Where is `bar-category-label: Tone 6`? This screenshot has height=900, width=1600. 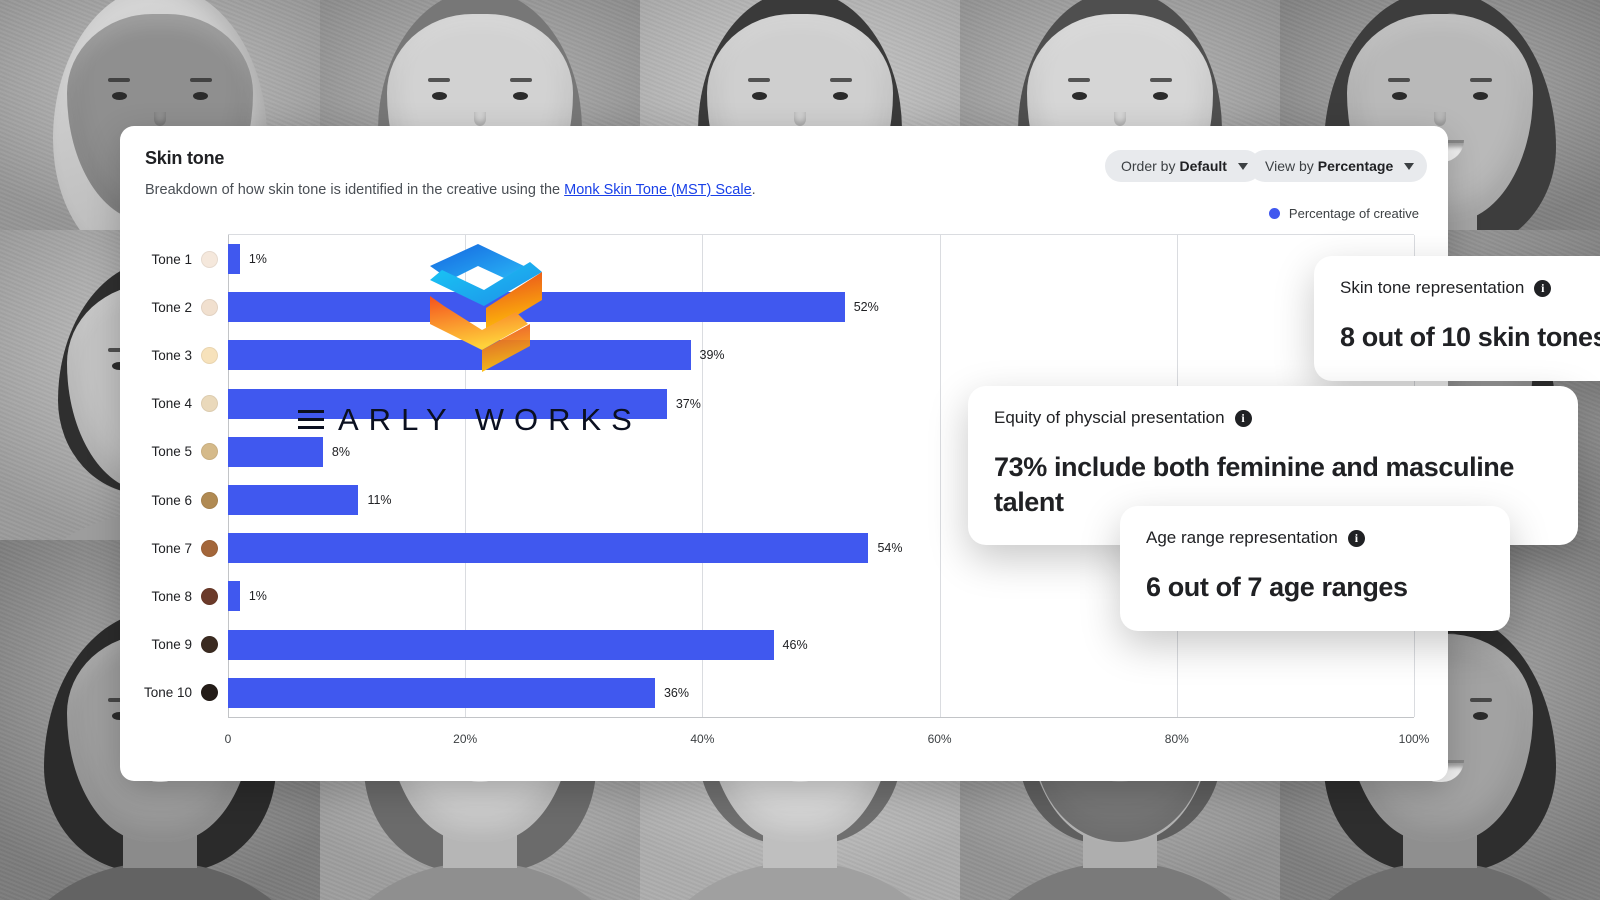 bar-category-label: Tone 6 is located at coordinates (184, 500).